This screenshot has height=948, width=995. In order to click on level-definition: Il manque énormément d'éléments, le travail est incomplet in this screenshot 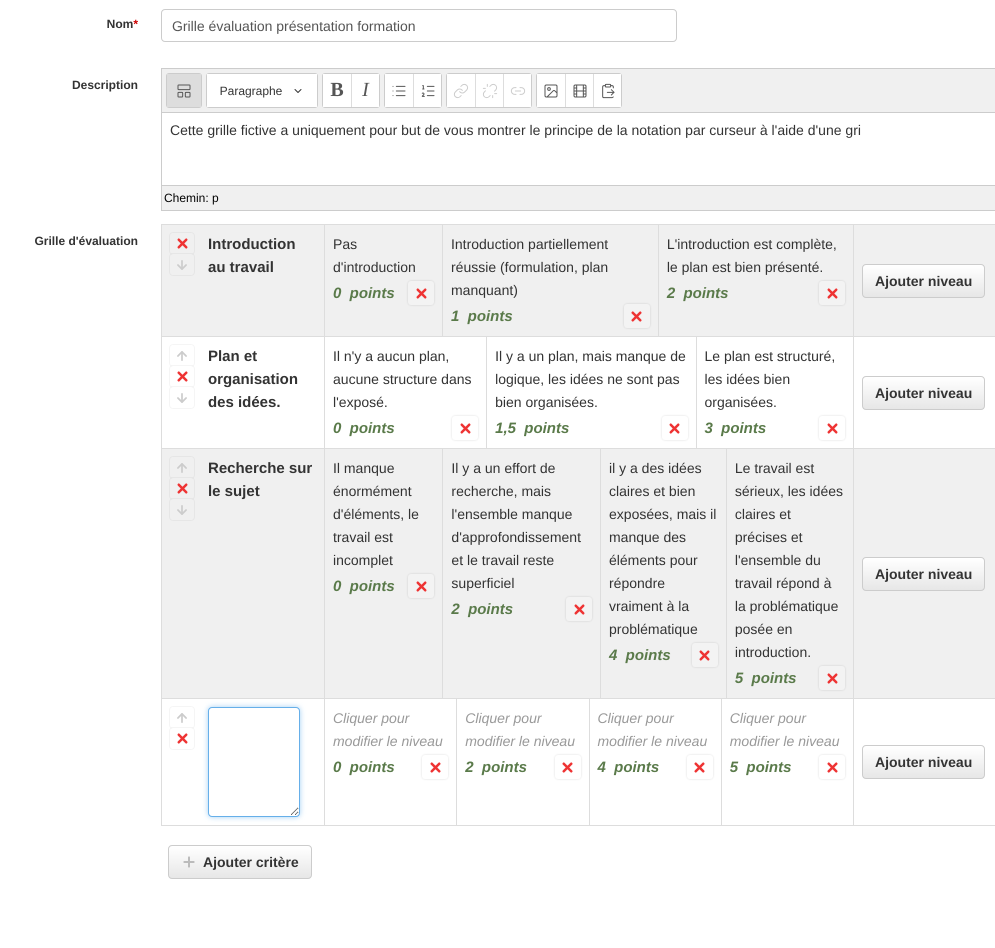, I will do `click(383, 514)`.